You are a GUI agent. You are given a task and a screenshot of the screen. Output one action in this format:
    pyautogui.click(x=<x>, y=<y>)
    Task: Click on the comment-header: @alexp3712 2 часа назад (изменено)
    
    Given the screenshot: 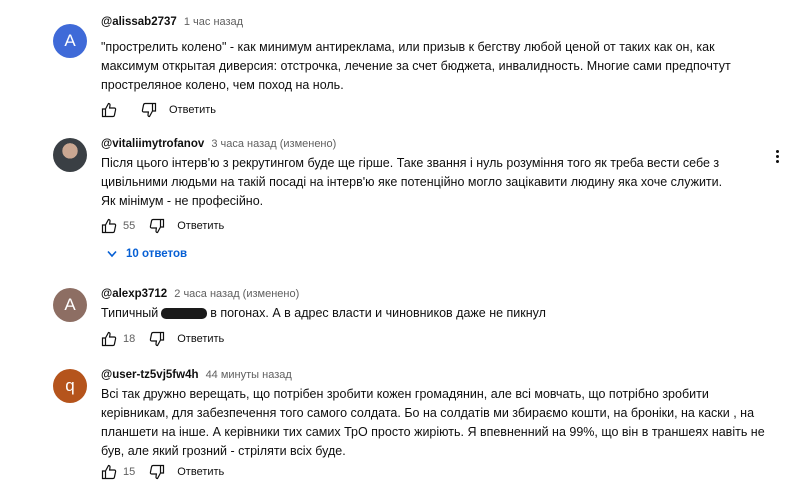 What is the action you would take?
    pyautogui.click(x=200, y=294)
    